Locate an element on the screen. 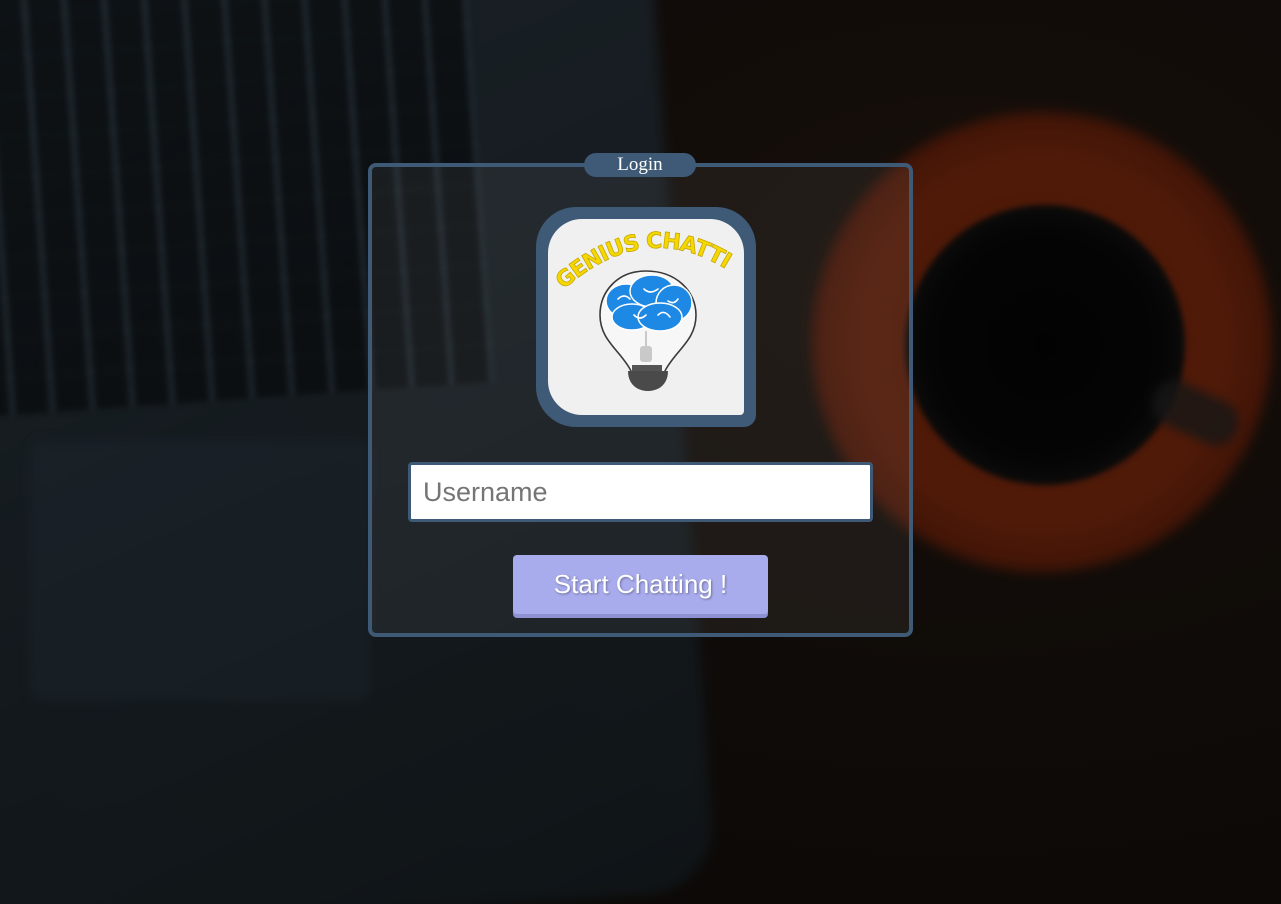 Image resolution: width=1281 pixels, height=904 pixels. logo-image: GENIUS CHATTING is located at coordinates (646, 317).